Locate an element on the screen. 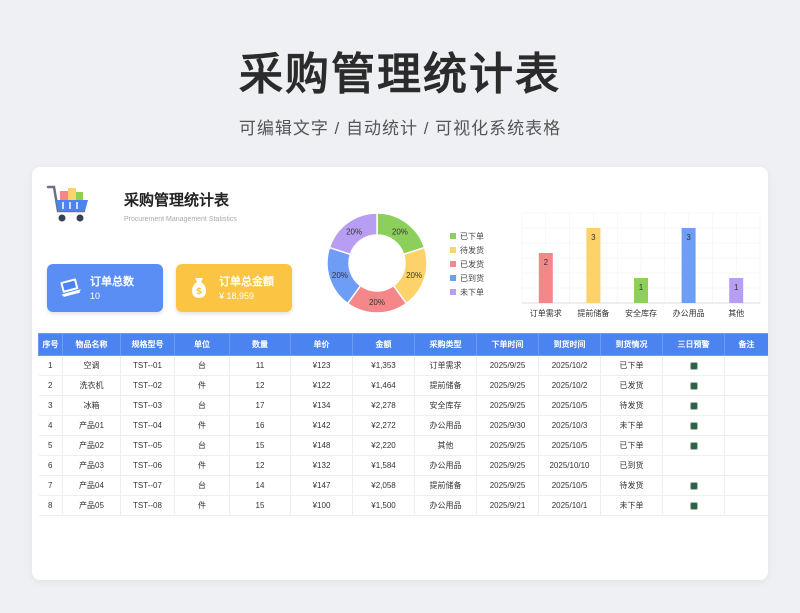 The width and height of the screenshot is (800, 613). table-cell: TST--07 is located at coordinates (147, 485).